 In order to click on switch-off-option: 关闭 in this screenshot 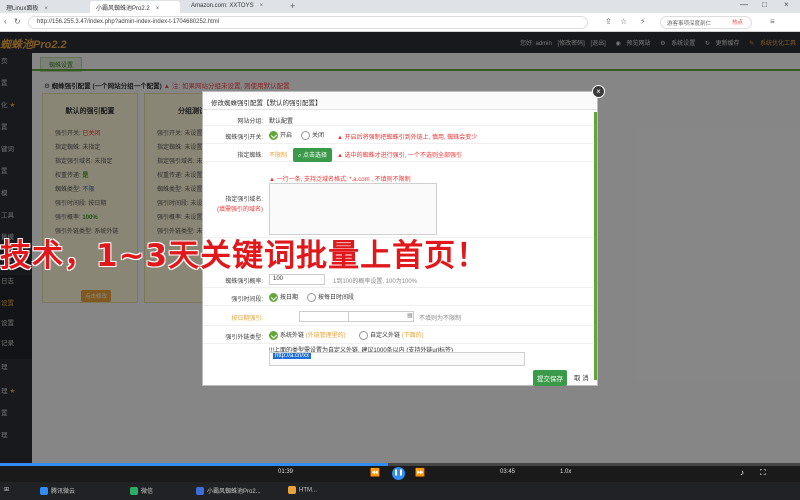, I will do `click(312, 135)`.